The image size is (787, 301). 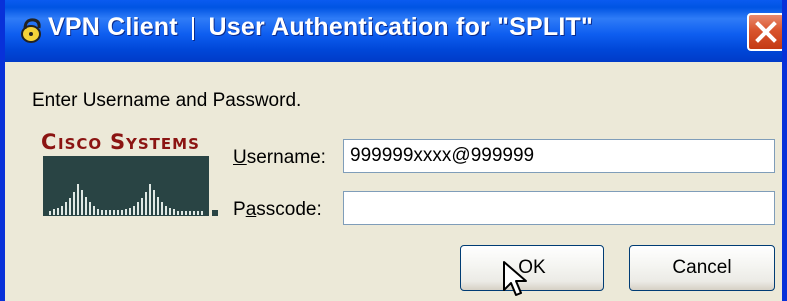 I want to click on app-name: VPN Client, so click(x=113, y=27).